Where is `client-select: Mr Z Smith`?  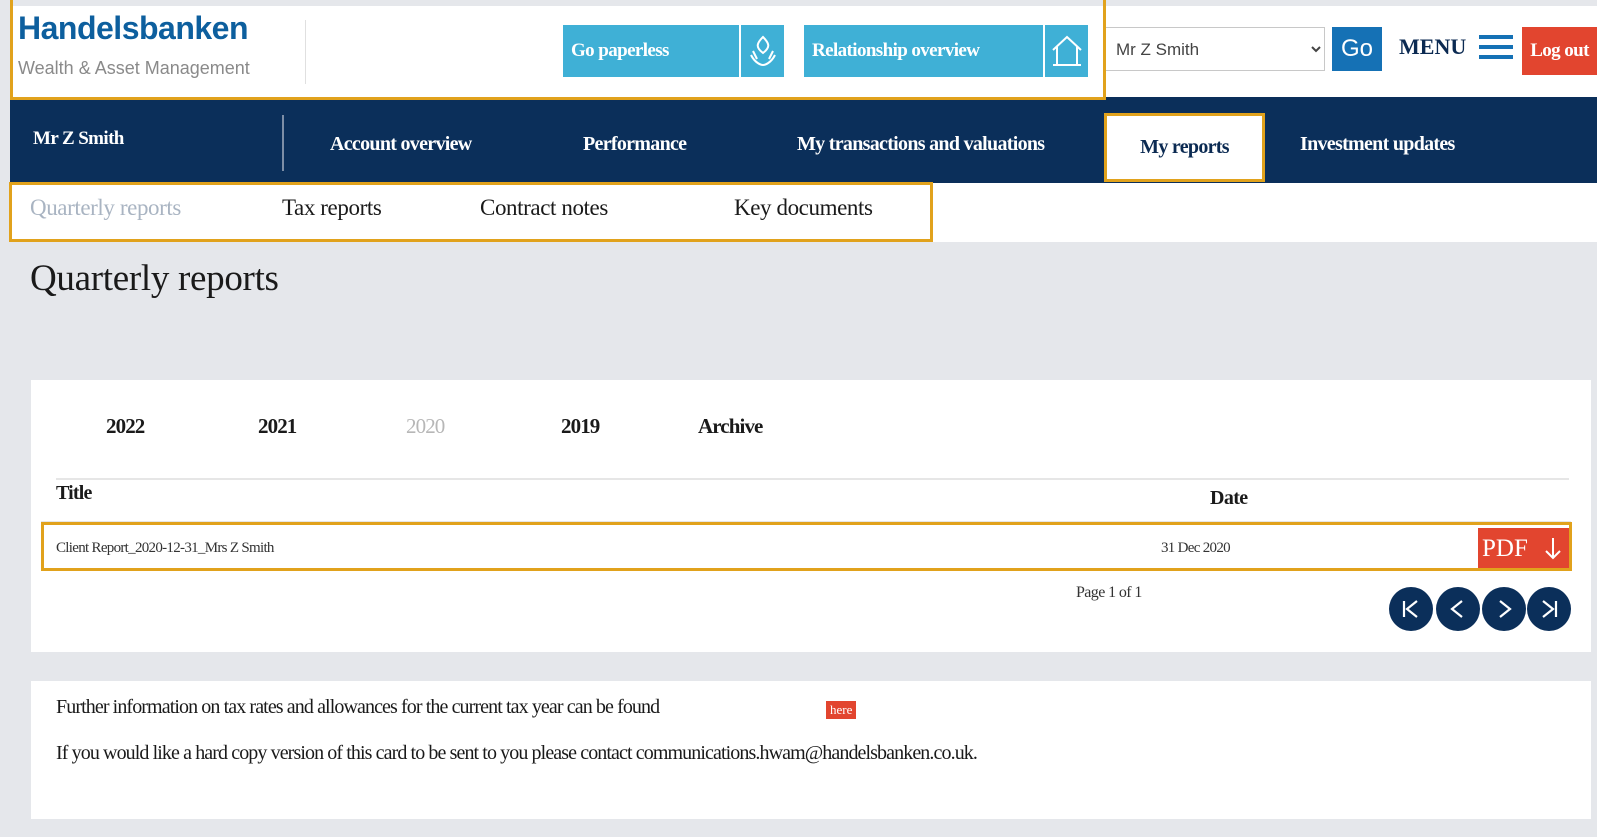 client-select: Mr Z Smith is located at coordinates (1215, 49).